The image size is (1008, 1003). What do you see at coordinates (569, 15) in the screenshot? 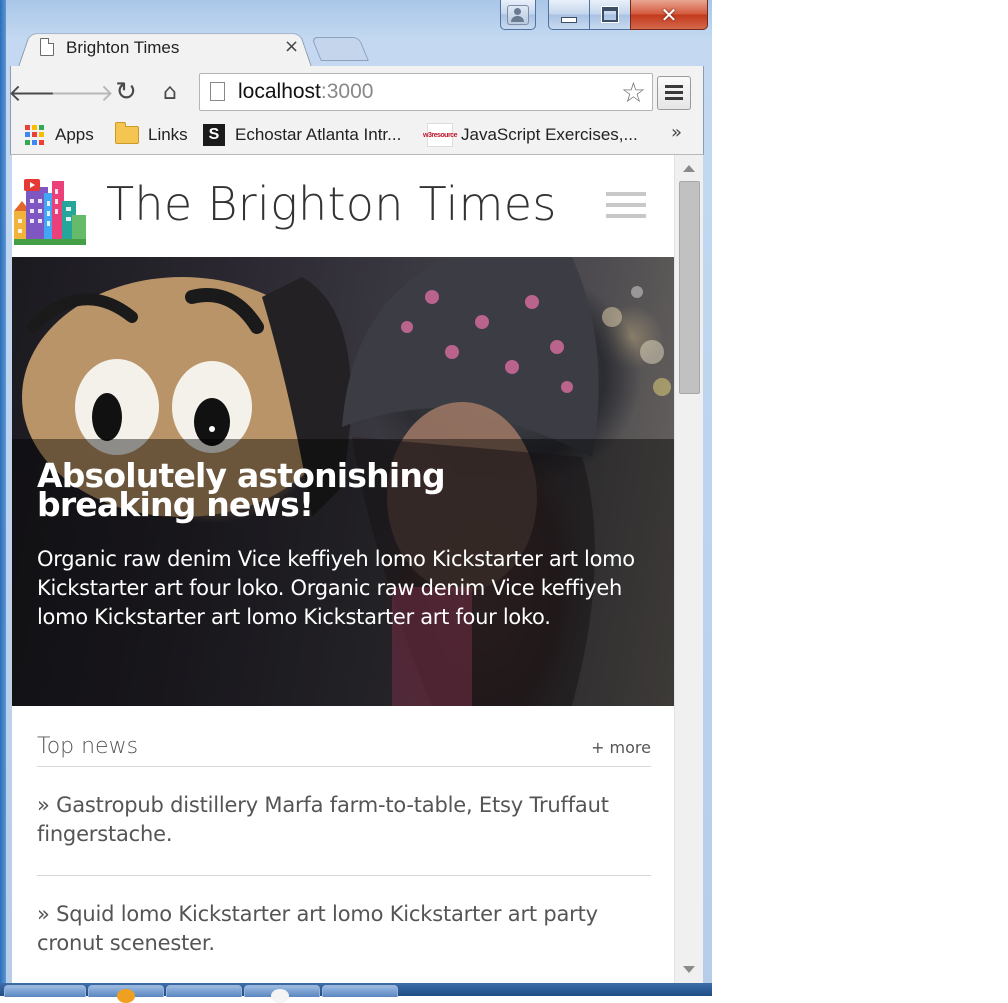
I see `minimize-button` at bounding box center [569, 15].